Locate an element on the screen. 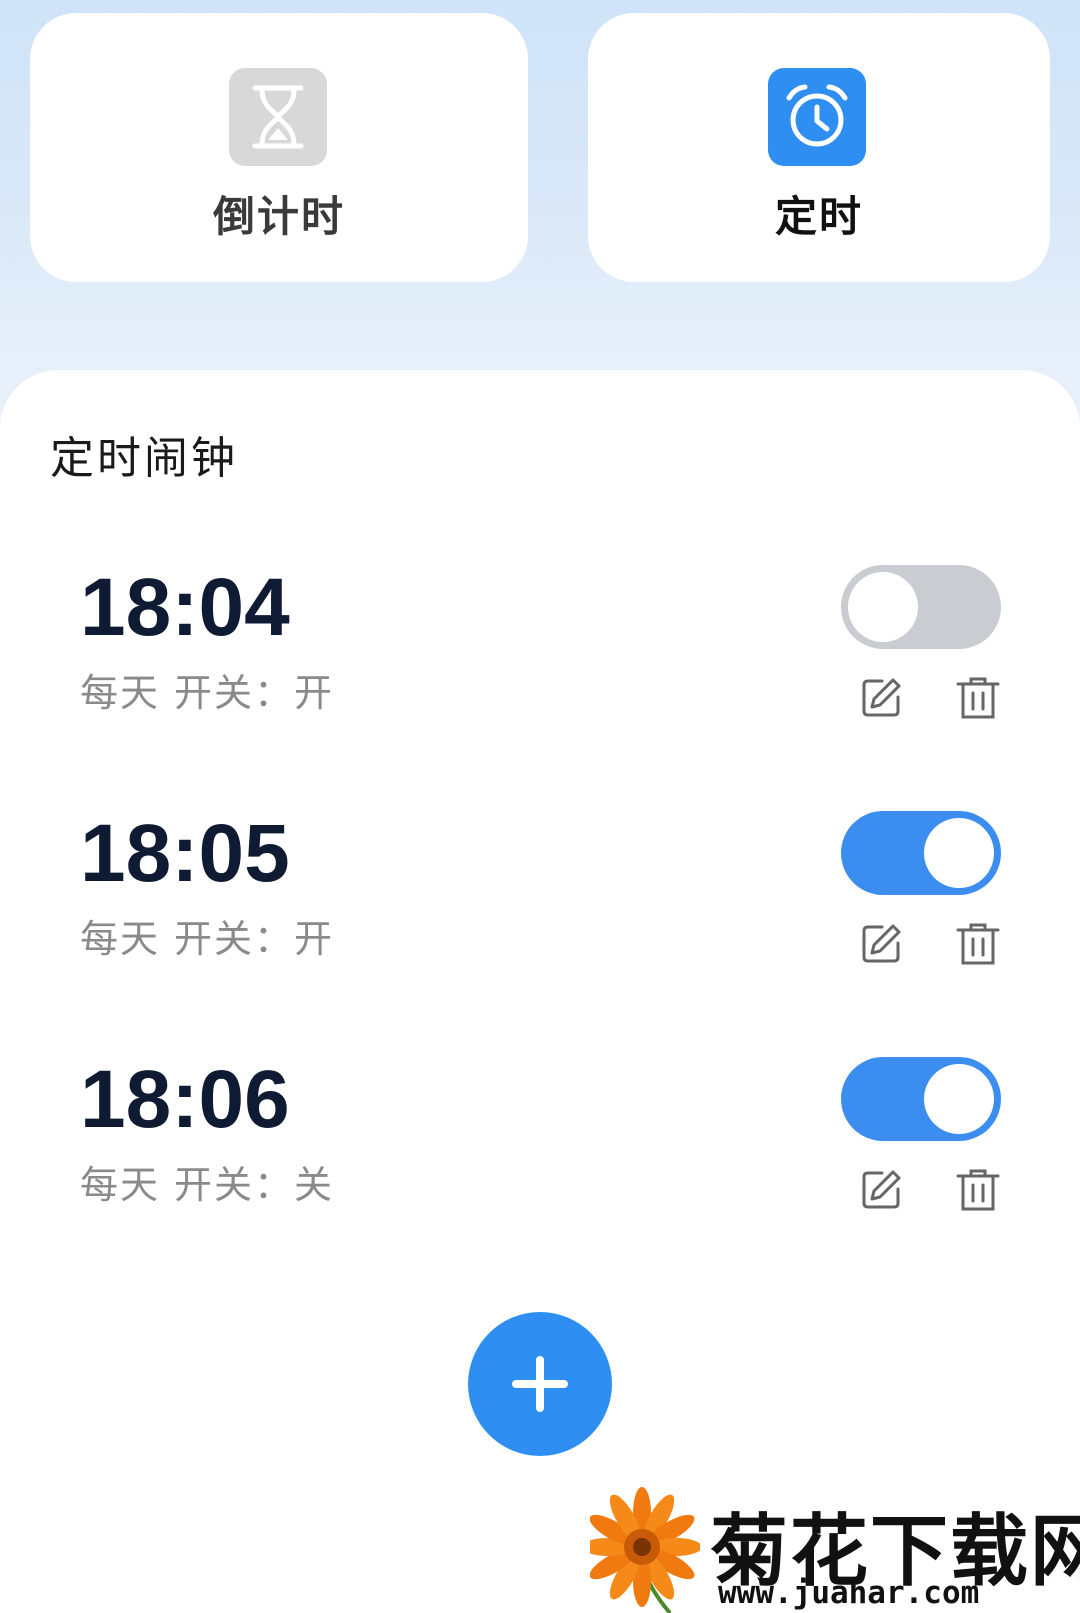  hourglass-icon is located at coordinates (278, 117).